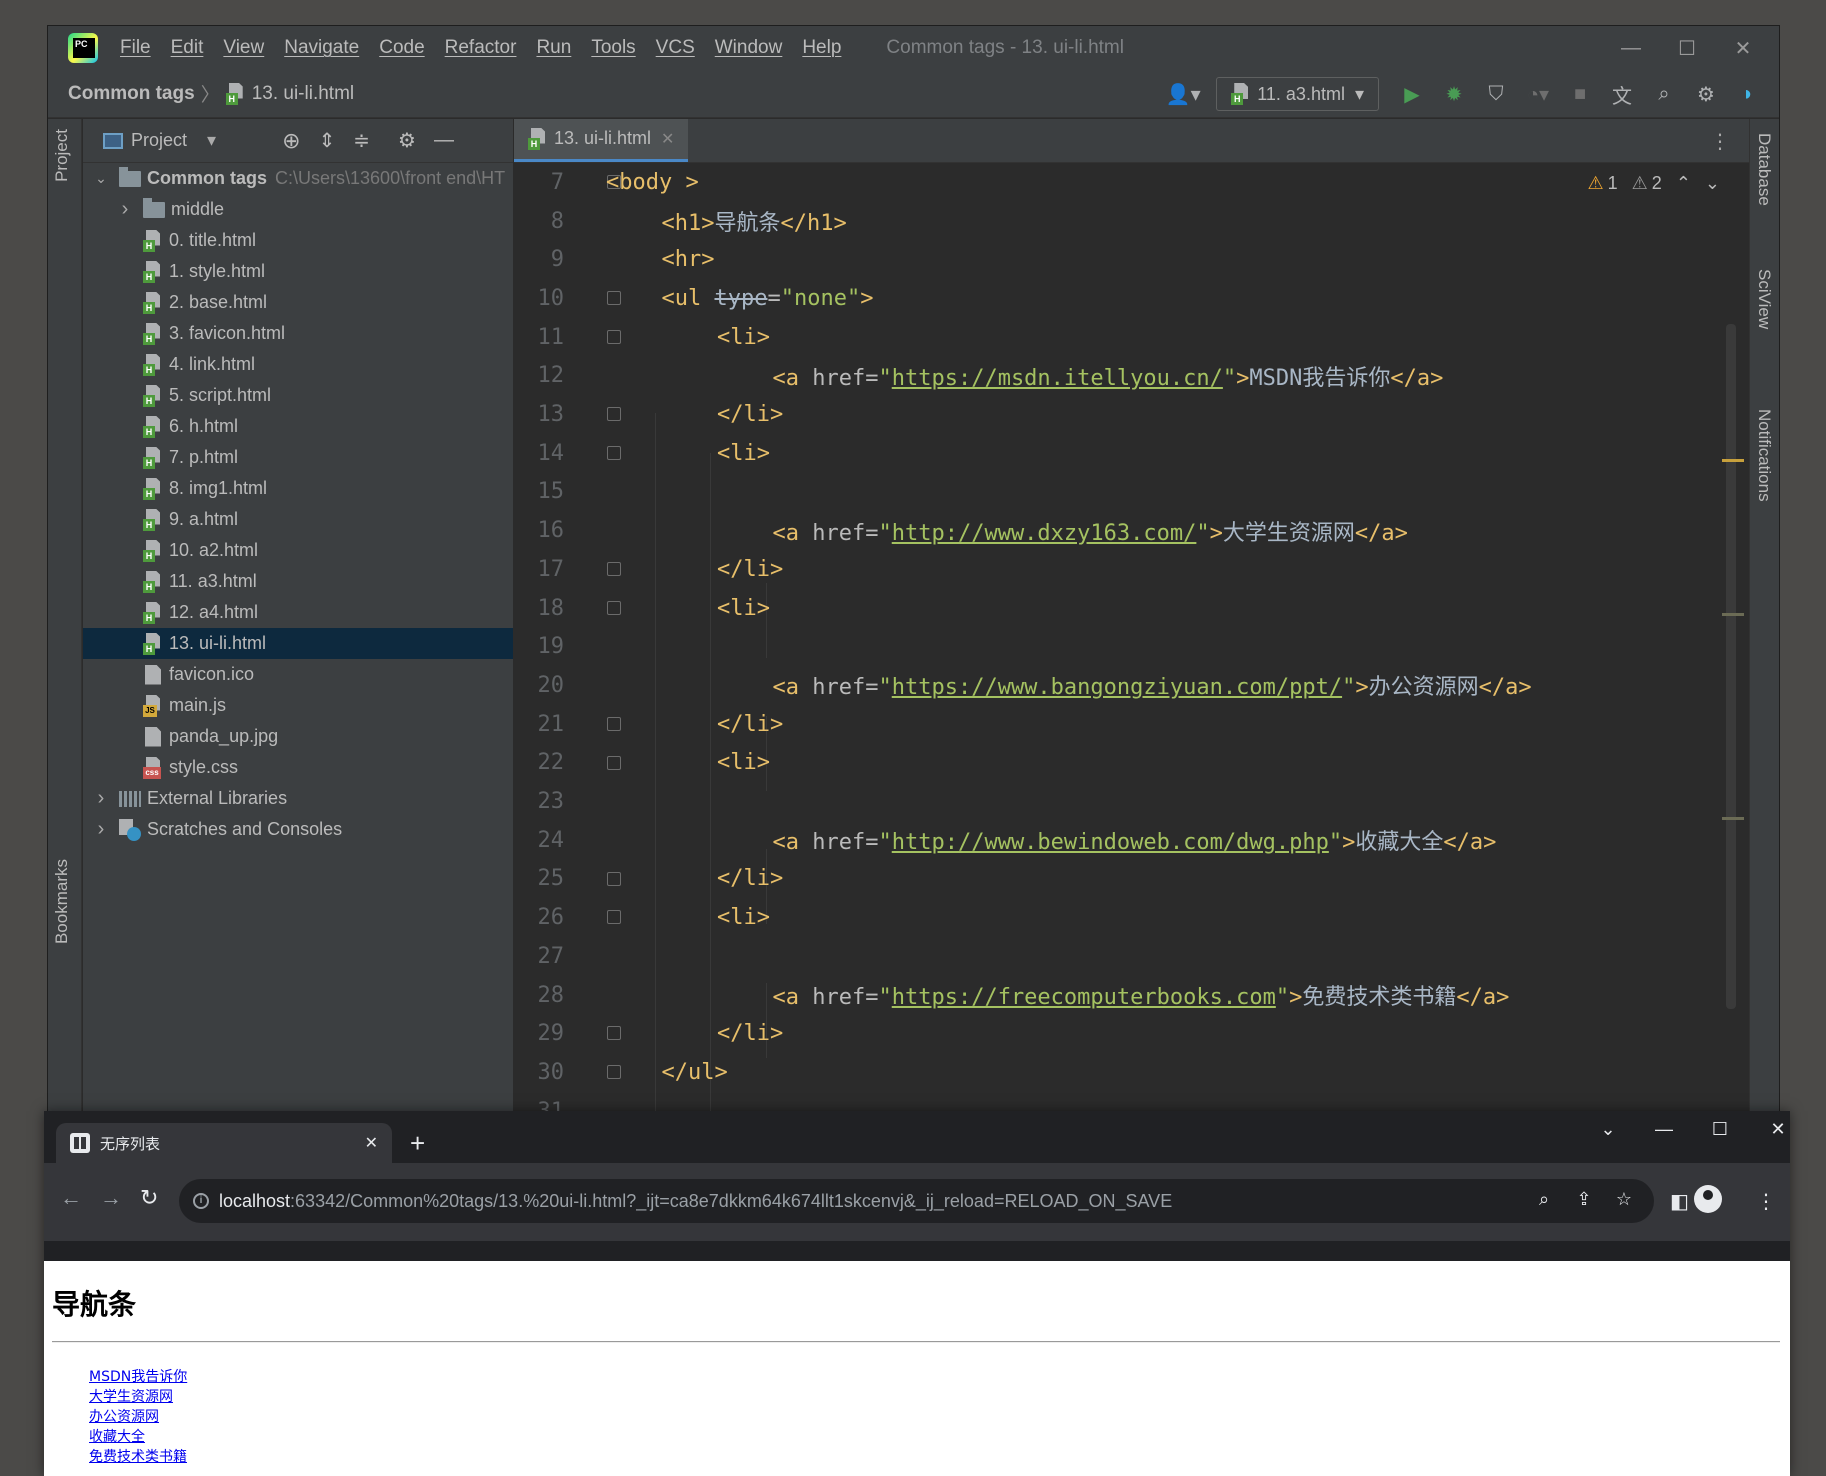  I want to click on browser-menu-icon: ⋮, so click(1766, 1201).